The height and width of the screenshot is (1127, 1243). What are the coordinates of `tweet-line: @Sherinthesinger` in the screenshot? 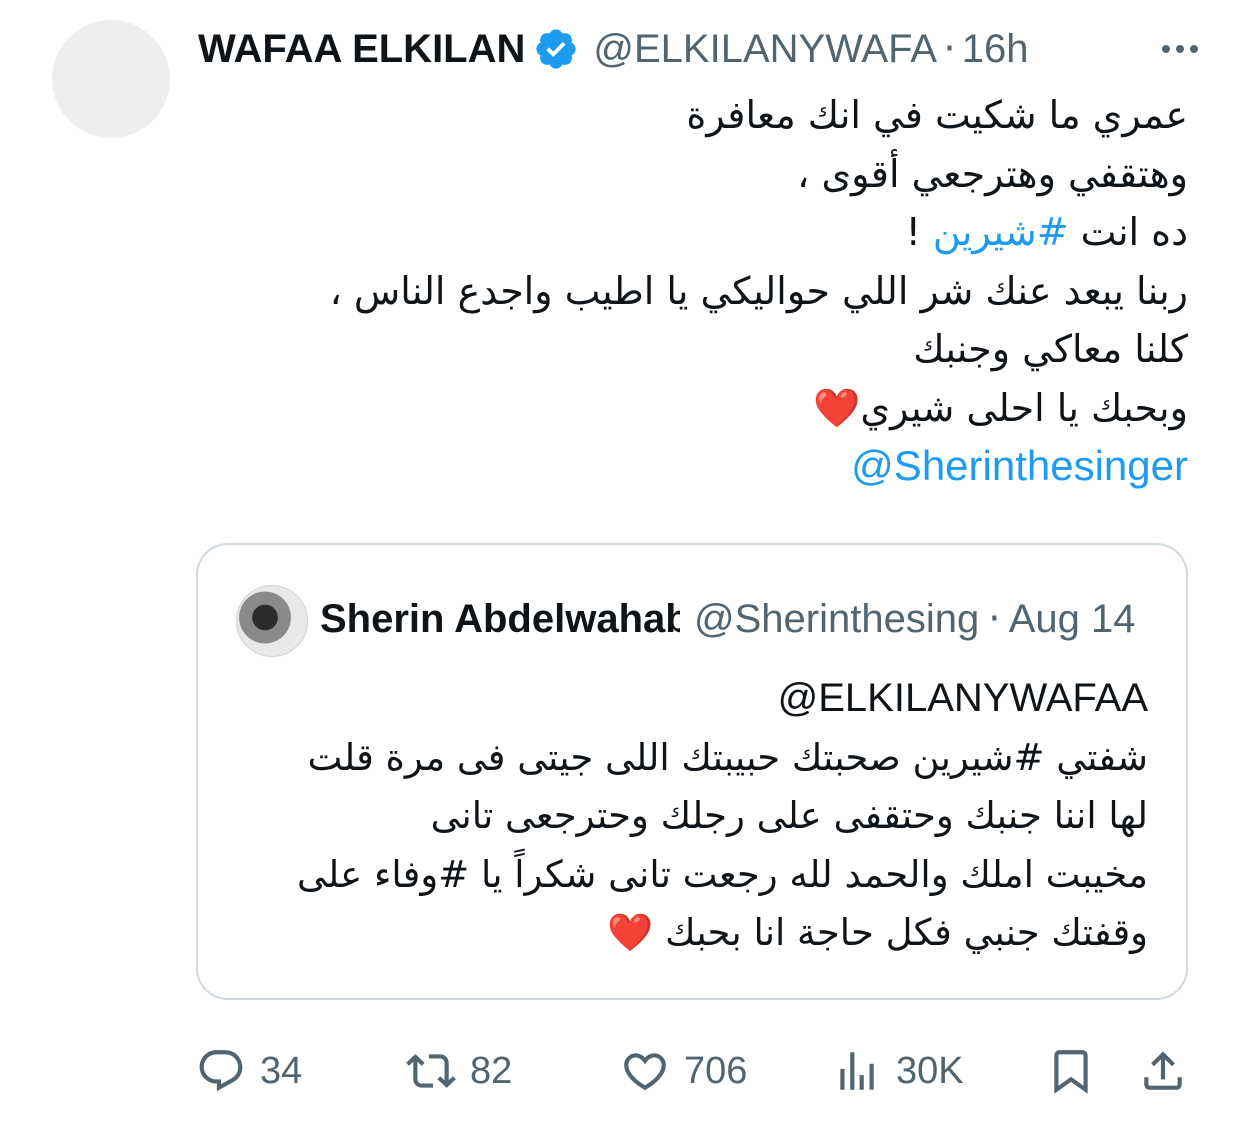 It's located at (698, 467).